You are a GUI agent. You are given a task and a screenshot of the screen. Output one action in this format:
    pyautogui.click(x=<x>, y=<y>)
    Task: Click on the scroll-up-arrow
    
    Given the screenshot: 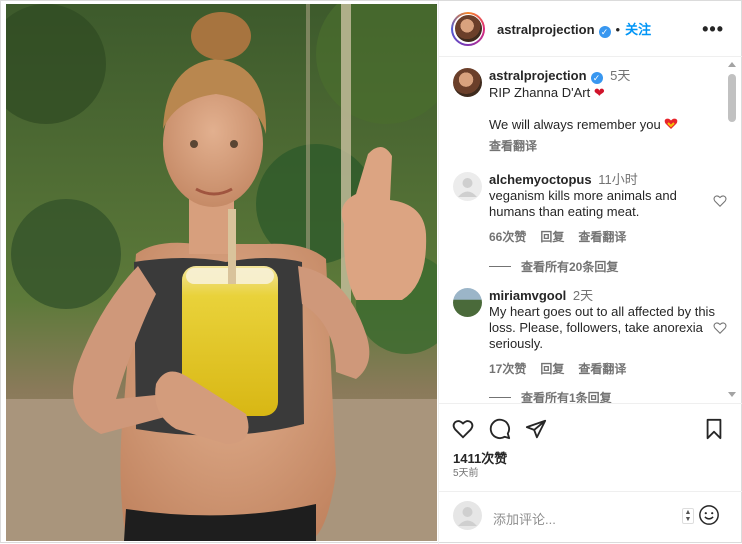 What is the action you would take?
    pyautogui.click(x=732, y=64)
    